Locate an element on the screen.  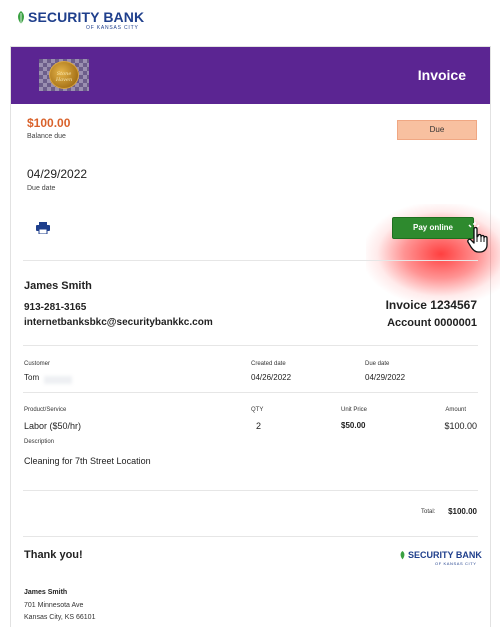
line-item-unit-price: $50.00 is located at coordinates (353, 425).